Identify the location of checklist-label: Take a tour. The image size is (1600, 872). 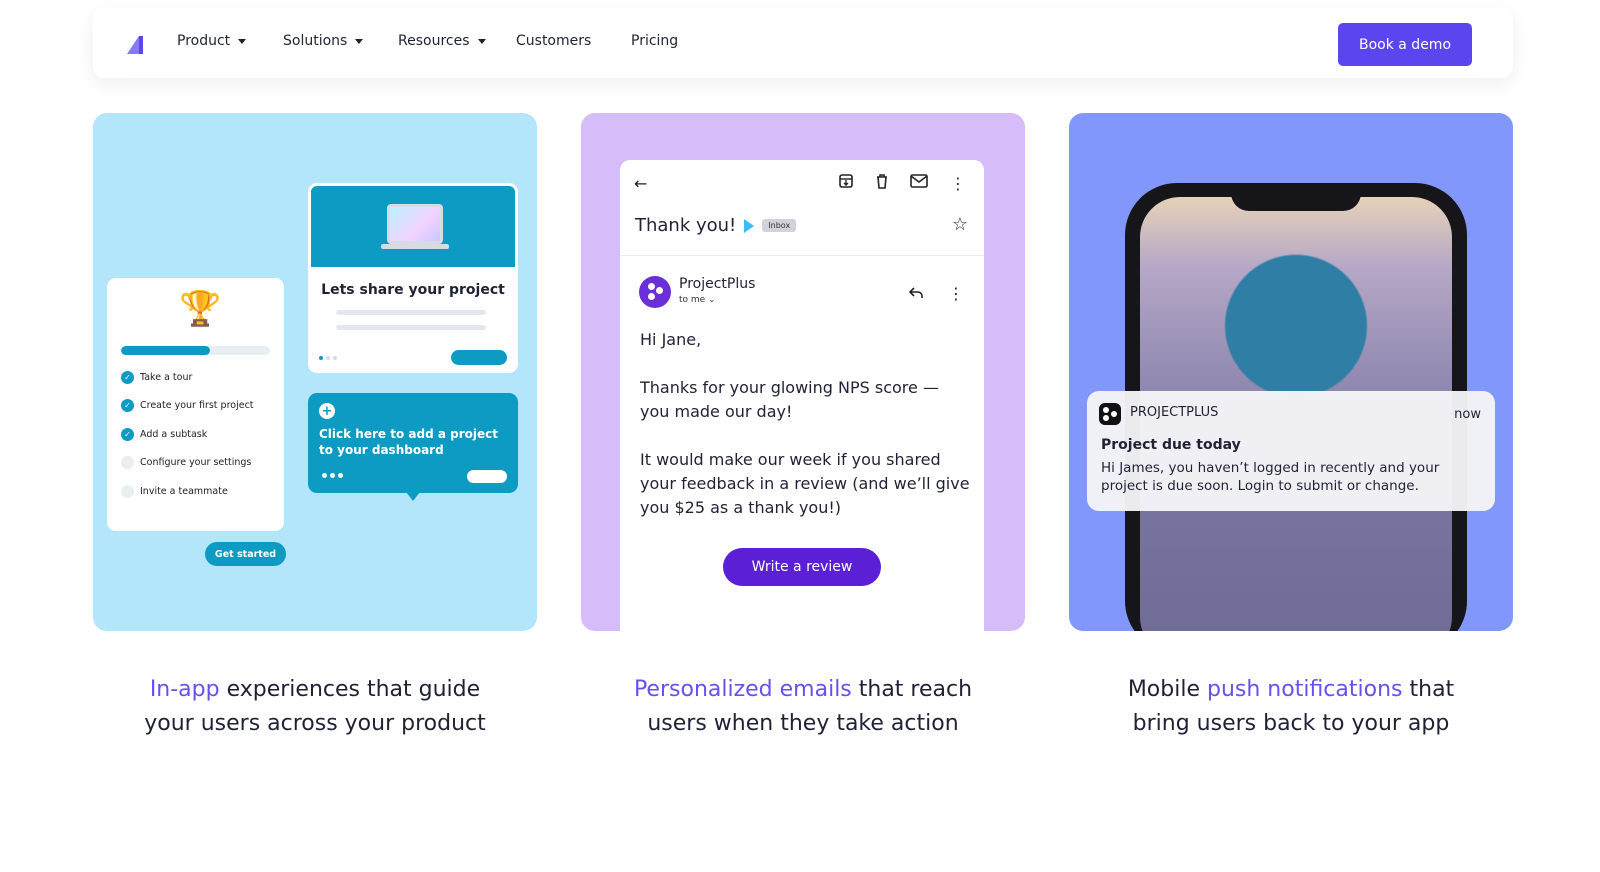
(166, 377).